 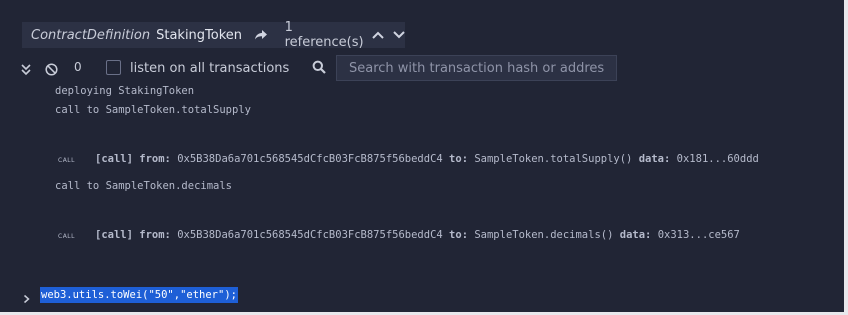 I want to click on references-count: 1 reference(s), so click(x=326, y=35).